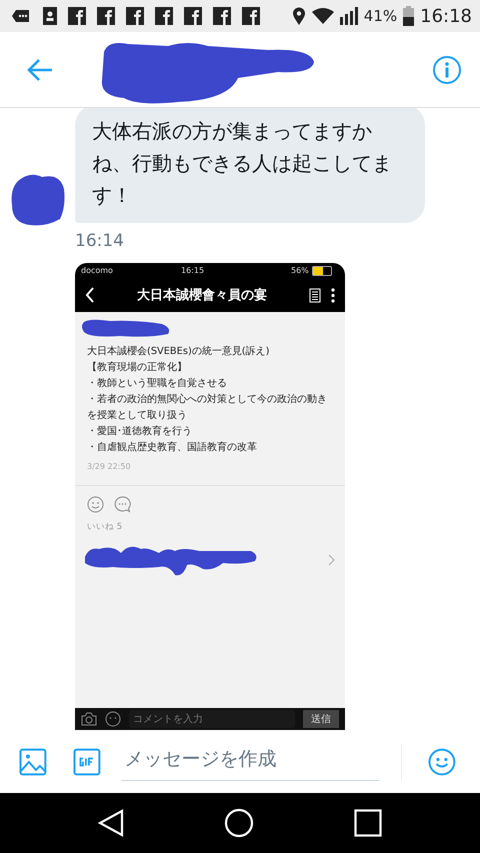 This screenshot has height=853, width=480. I want to click on comment-icon, so click(122, 504).